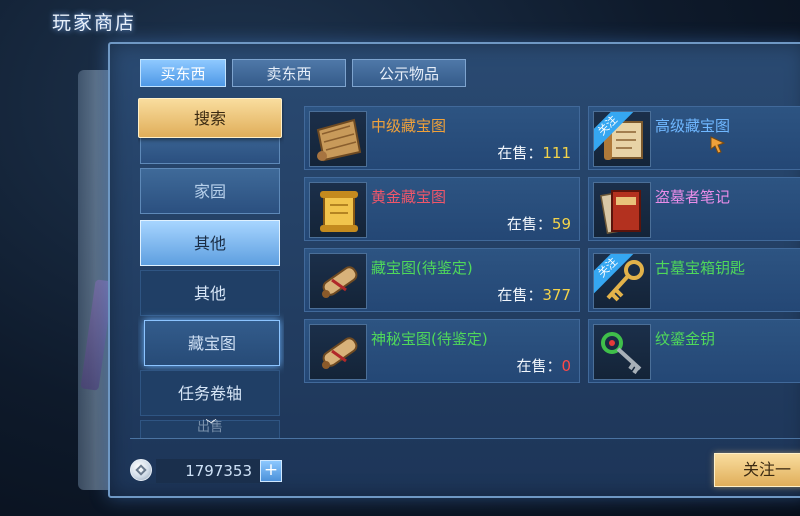 The image size is (800, 516). Describe the element at coordinates (694, 209) in the screenshot. I see `item-card: 盗墓者笔记` at that location.